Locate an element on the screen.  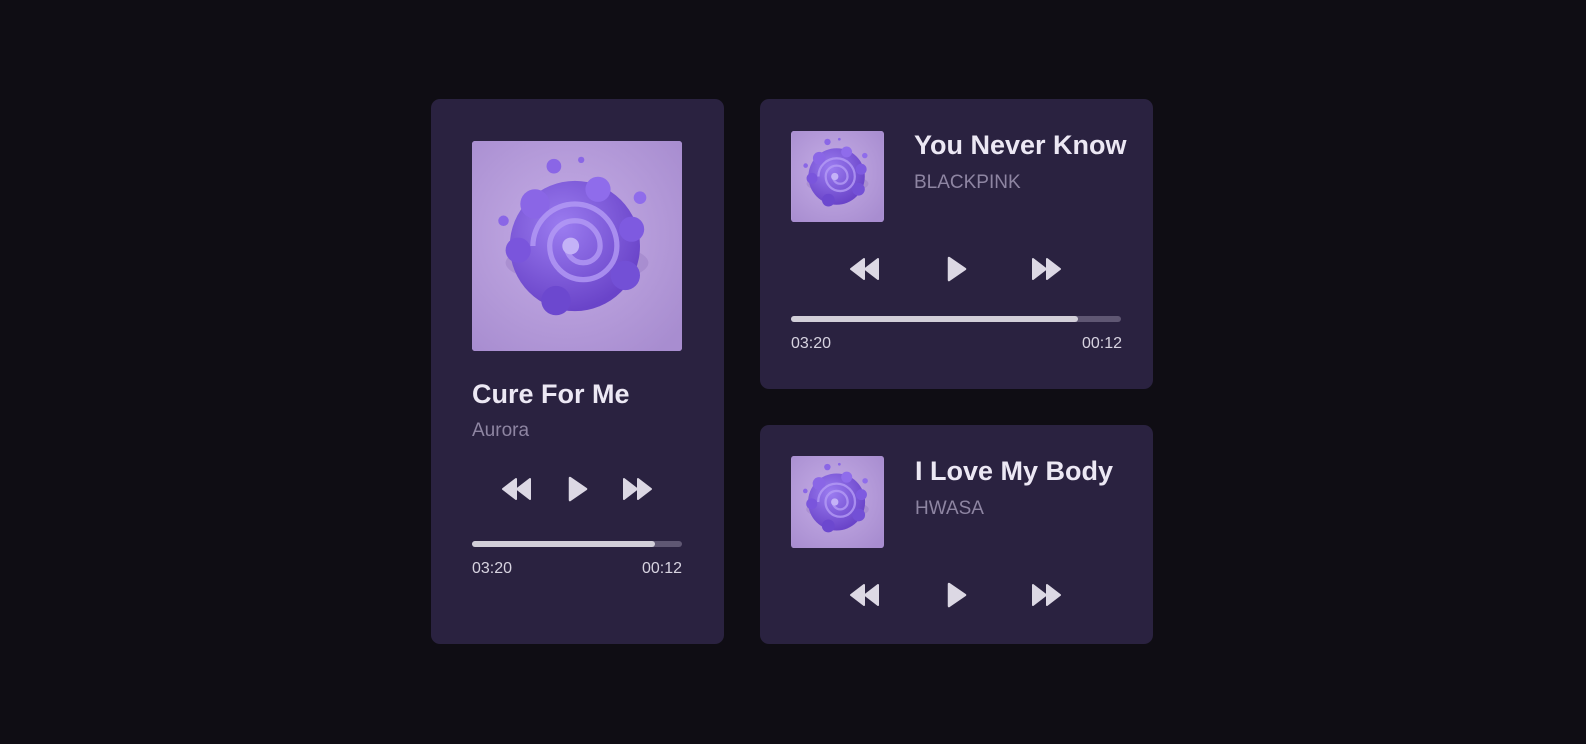
song-title: Cure For Me is located at coordinates (551, 394).